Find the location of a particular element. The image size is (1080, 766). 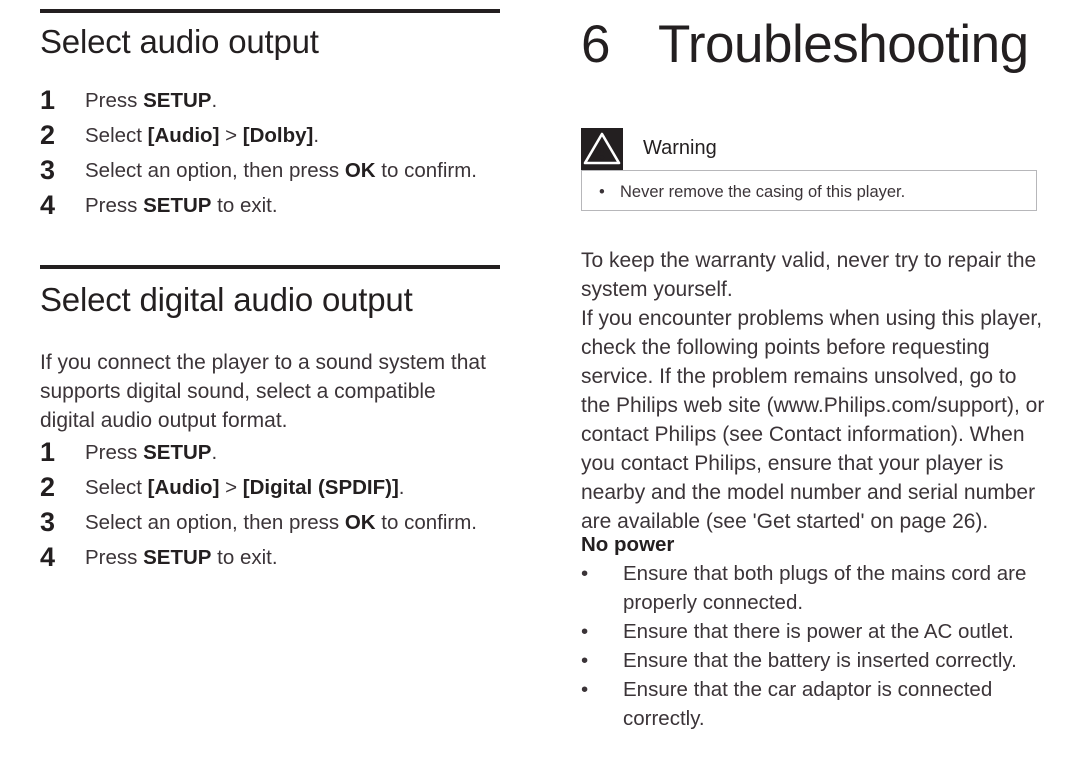

warning-list-item: • Never remove the casing of this player. is located at coordinates (752, 192).